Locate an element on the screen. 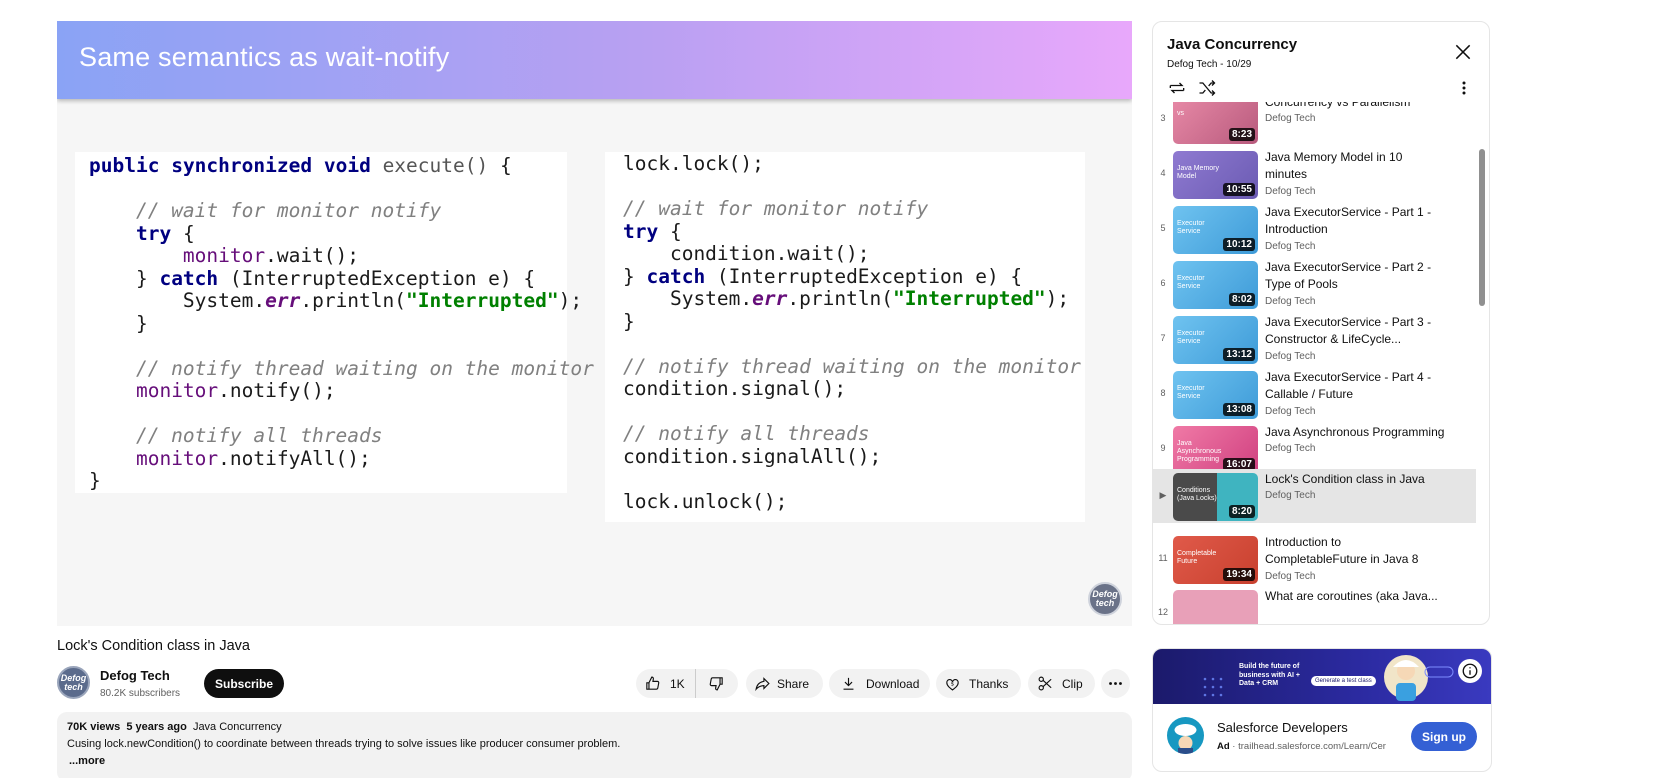  ad-url: trailhead.salesforce.com/Learn/Cer is located at coordinates (1312, 746).